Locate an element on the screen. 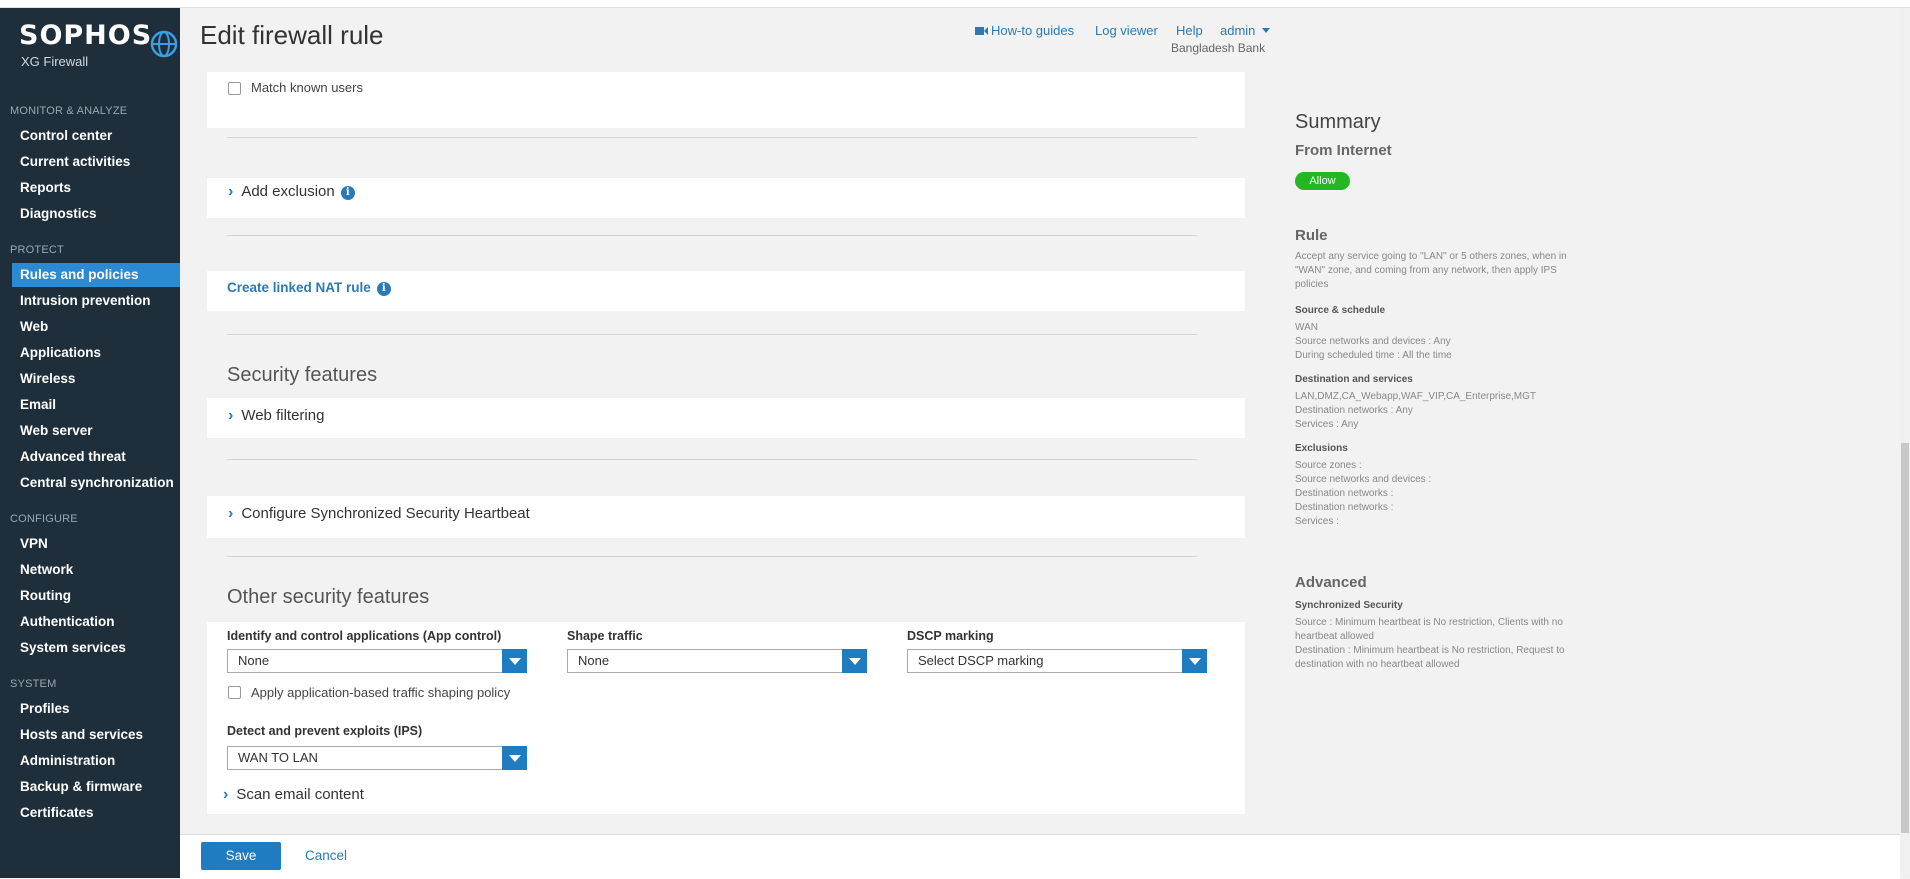  sidebar-item-certificates: Certificates is located at coordinates (96, 813).